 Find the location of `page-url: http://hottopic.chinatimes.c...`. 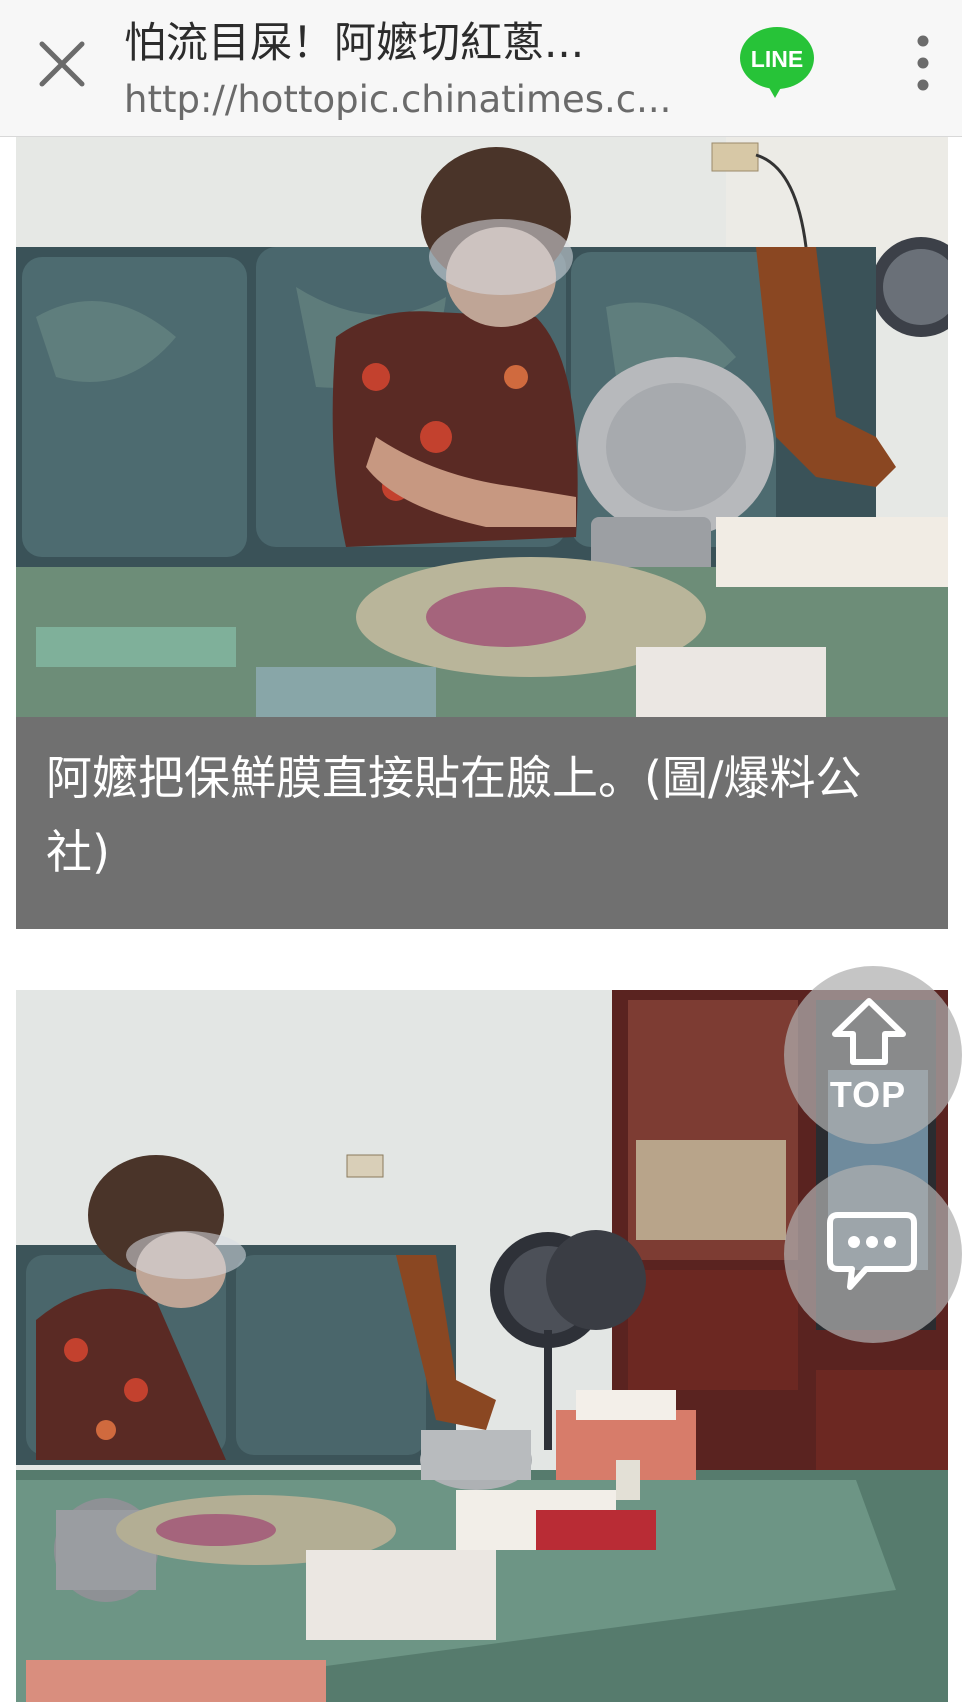

page-url: http://hottopic.chinatimes.c... is located at coordinates (404, 100).